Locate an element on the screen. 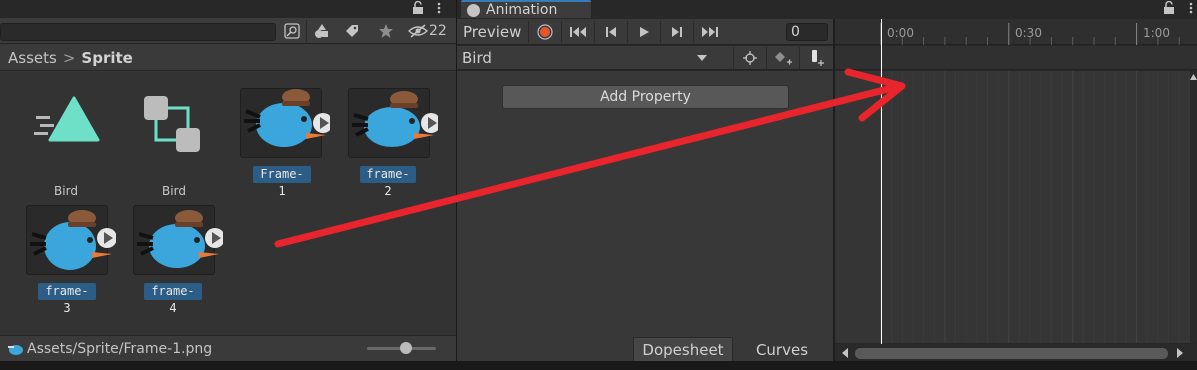 This screenshot has width=1197, height=370. crosshair-icon is located at coordinates (749, 58).